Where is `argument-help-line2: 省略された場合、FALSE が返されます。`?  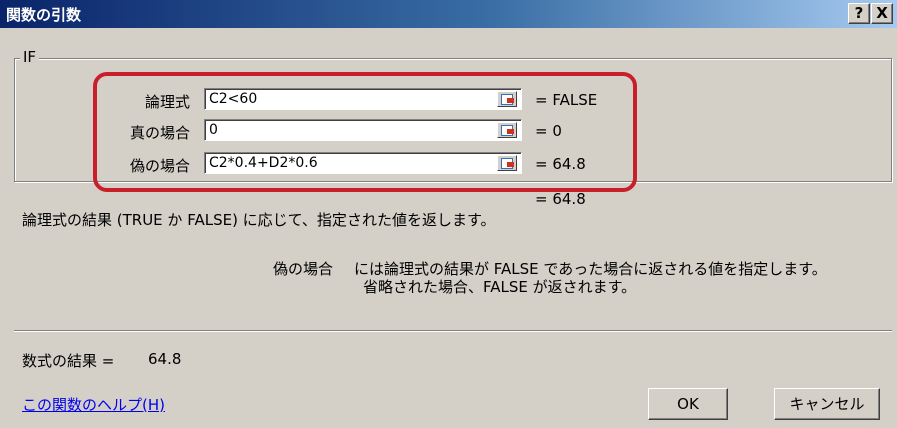 argument-help-line2: 省略された場合、FALSE が返されます。 is located at coordinates (500, 287).